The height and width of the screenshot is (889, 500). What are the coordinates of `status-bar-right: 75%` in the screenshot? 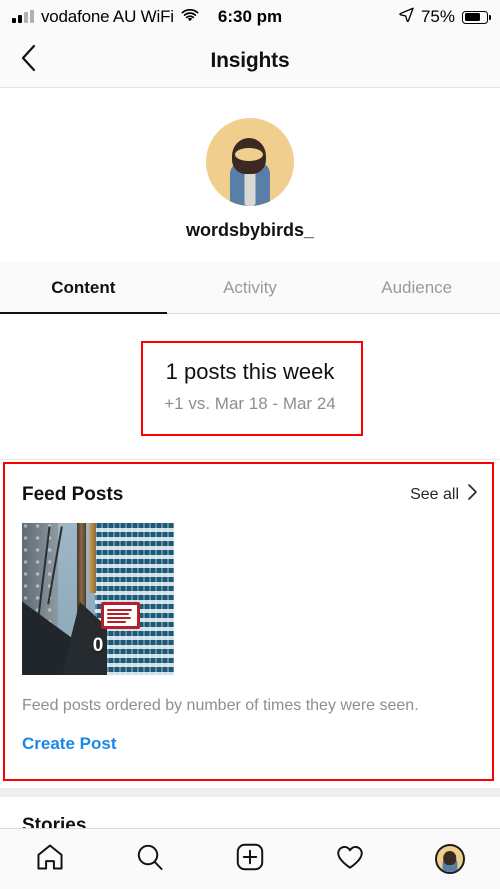 It's located at (445, 17).